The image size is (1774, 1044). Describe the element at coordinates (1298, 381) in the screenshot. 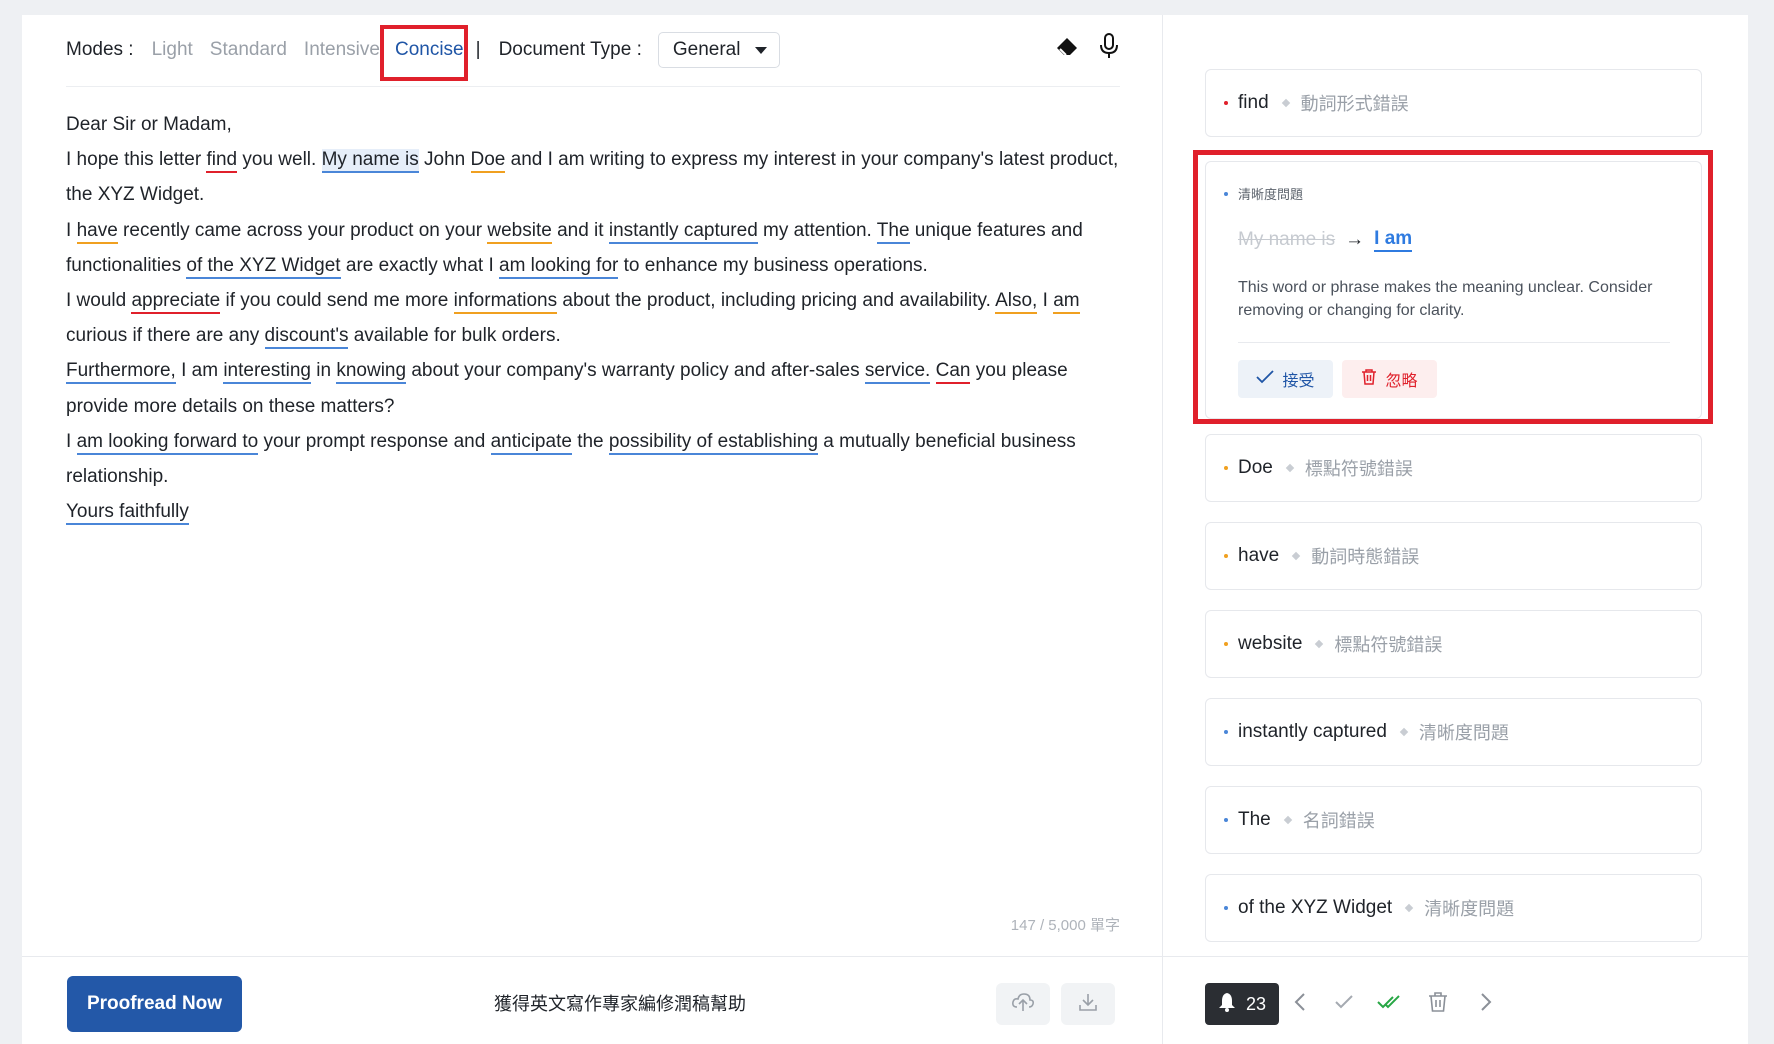

I see `accept-label: 接受` at that location.